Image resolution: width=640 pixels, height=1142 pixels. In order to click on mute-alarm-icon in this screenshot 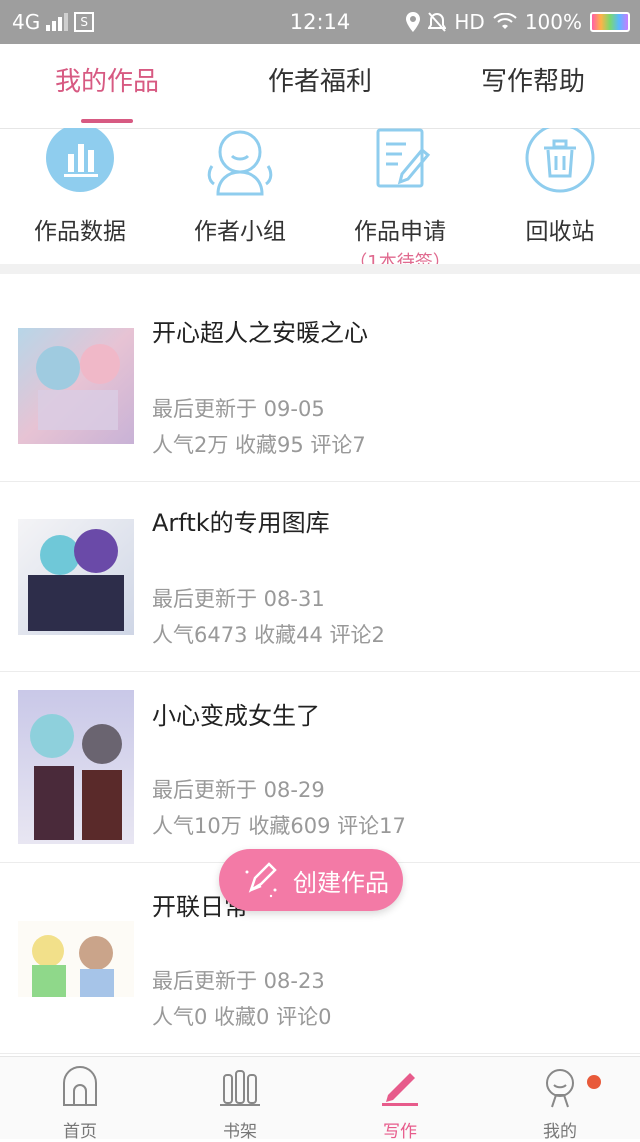, I will do `click(437, 22)`.